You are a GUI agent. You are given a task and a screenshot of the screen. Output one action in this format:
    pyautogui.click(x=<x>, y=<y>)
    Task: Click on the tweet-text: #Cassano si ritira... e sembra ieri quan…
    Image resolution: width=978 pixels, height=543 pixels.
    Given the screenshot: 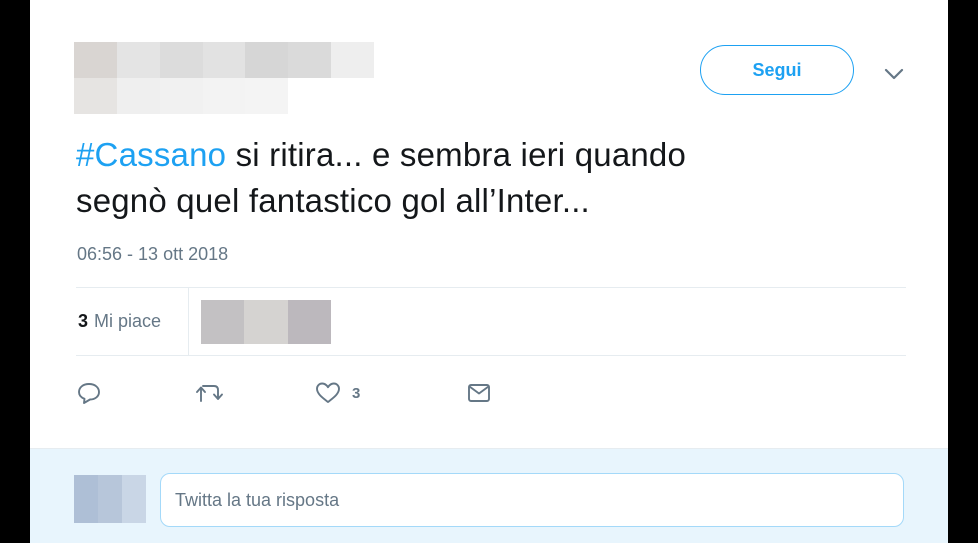 What is the action you would take?
    pyautogui.click(x=486, y=178)
    